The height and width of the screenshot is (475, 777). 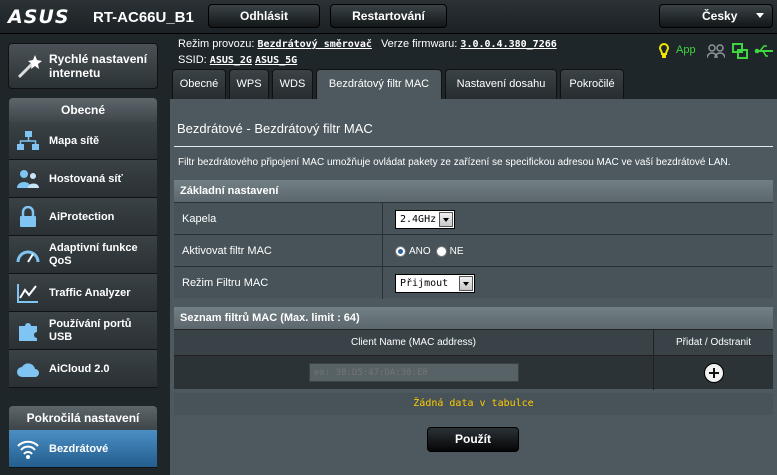 I want to click on sidebar-item-adaptive-qos: Adaptivní funkce QoS, so click(x=83, y=255).